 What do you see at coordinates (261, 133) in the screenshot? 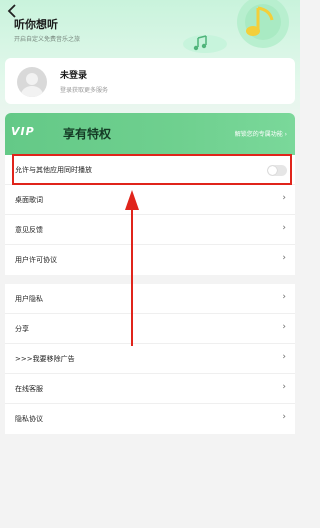
I see `vip-unlock-link: 解锁您的专属功能 ›` at bounding box center [261, 133].